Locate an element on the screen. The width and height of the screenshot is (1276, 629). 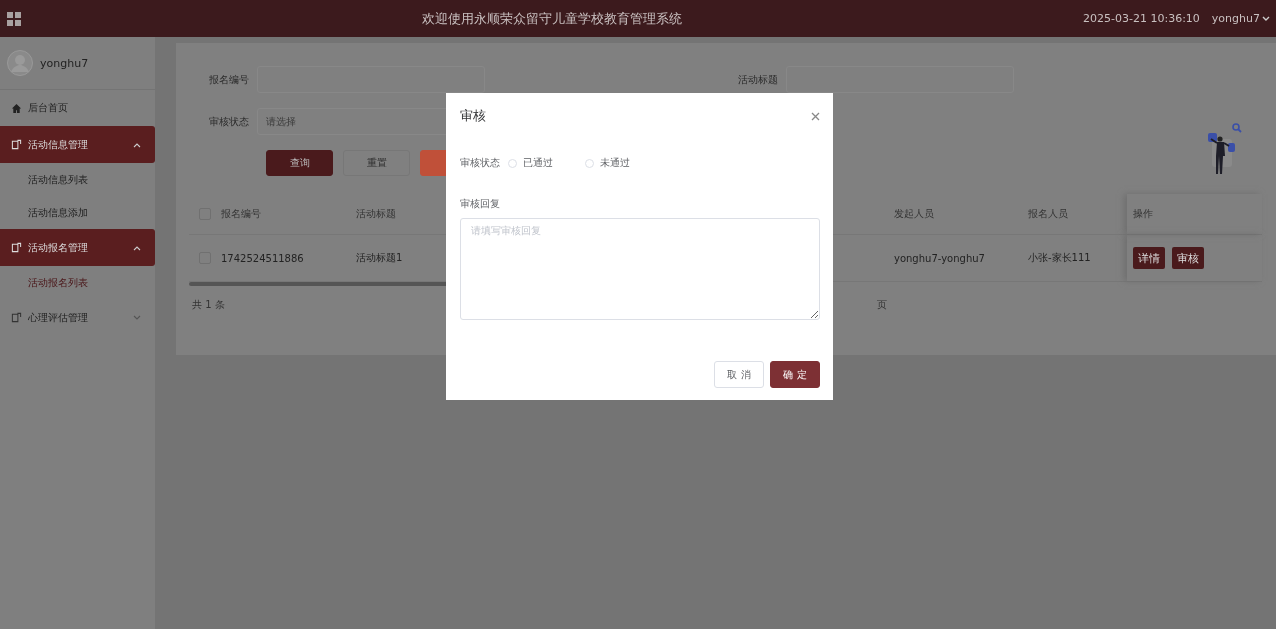
cancel-button: 取 消 is located at coordinates (739, 374).